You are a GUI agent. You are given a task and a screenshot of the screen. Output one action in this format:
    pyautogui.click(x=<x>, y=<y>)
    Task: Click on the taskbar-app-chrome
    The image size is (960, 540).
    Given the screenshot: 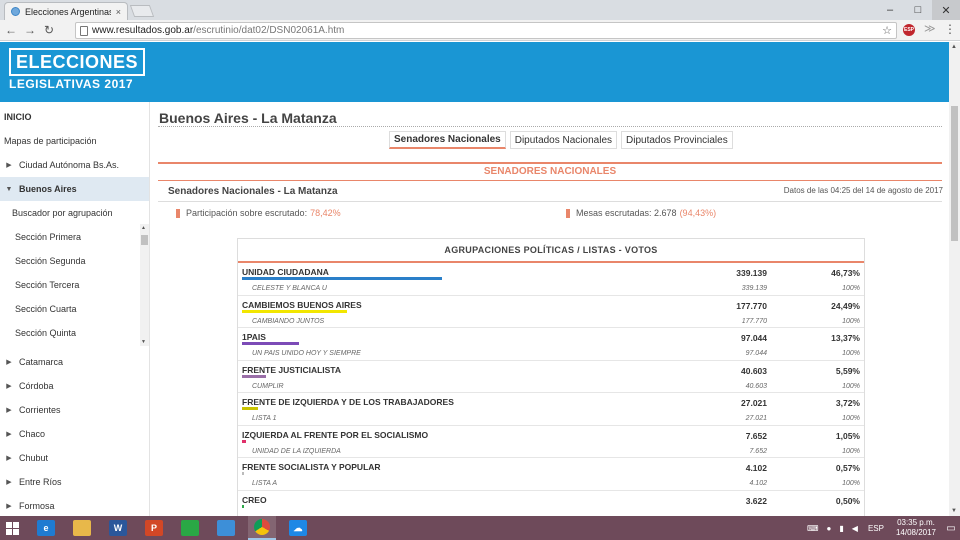 What is the action you would take?
    pyautogui.click(x=262, y=528)
    